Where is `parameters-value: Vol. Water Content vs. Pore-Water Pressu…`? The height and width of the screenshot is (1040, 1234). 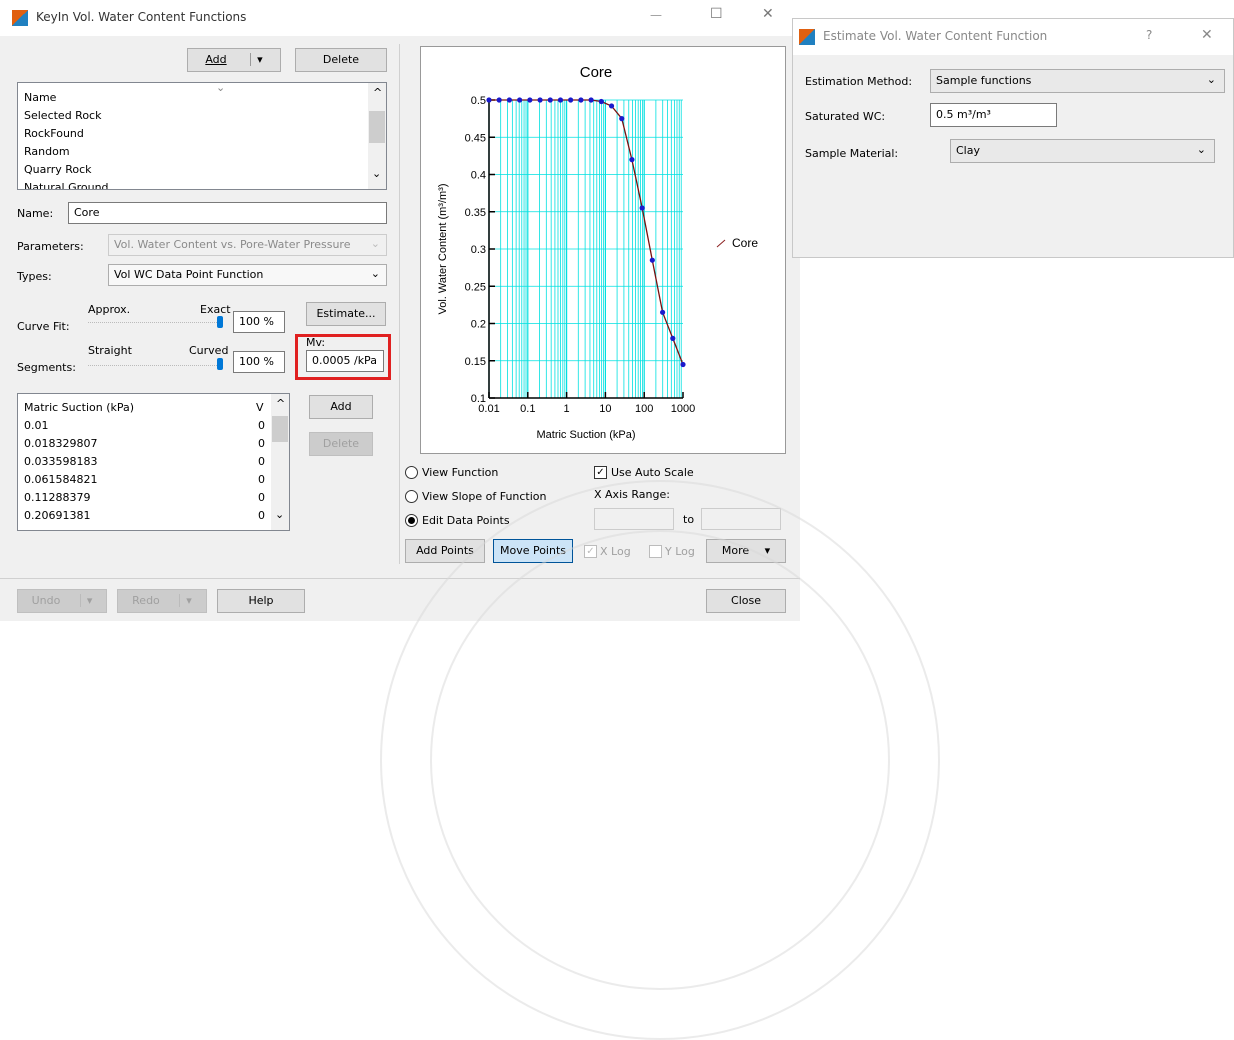 parameters-value: Vol. Water Content vs. Pore-Water Pressu… is located at coordinates (232, 244).